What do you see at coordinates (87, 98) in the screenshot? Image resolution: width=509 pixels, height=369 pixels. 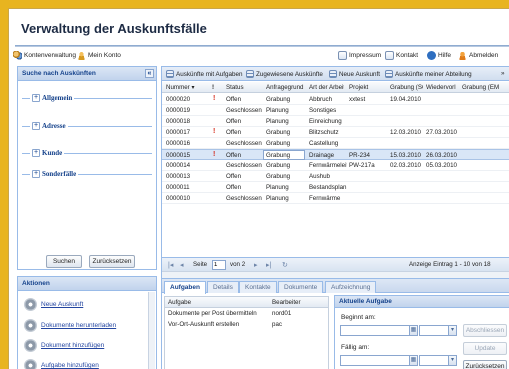 I see `section-allgemein: + Allgemein` at bounding box center [87, 98].